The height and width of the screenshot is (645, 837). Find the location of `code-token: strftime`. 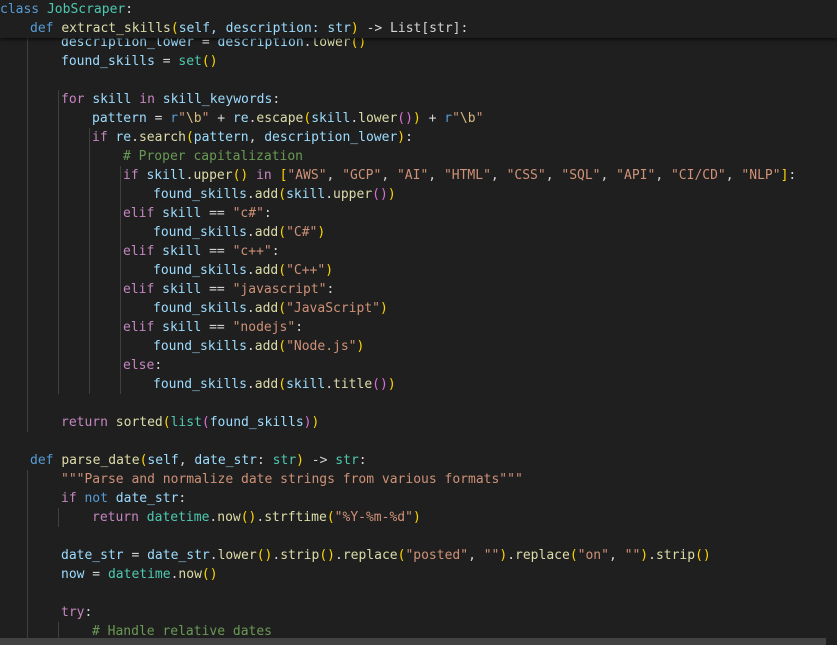

code-token: strftime is located at coordinates (295, 517).